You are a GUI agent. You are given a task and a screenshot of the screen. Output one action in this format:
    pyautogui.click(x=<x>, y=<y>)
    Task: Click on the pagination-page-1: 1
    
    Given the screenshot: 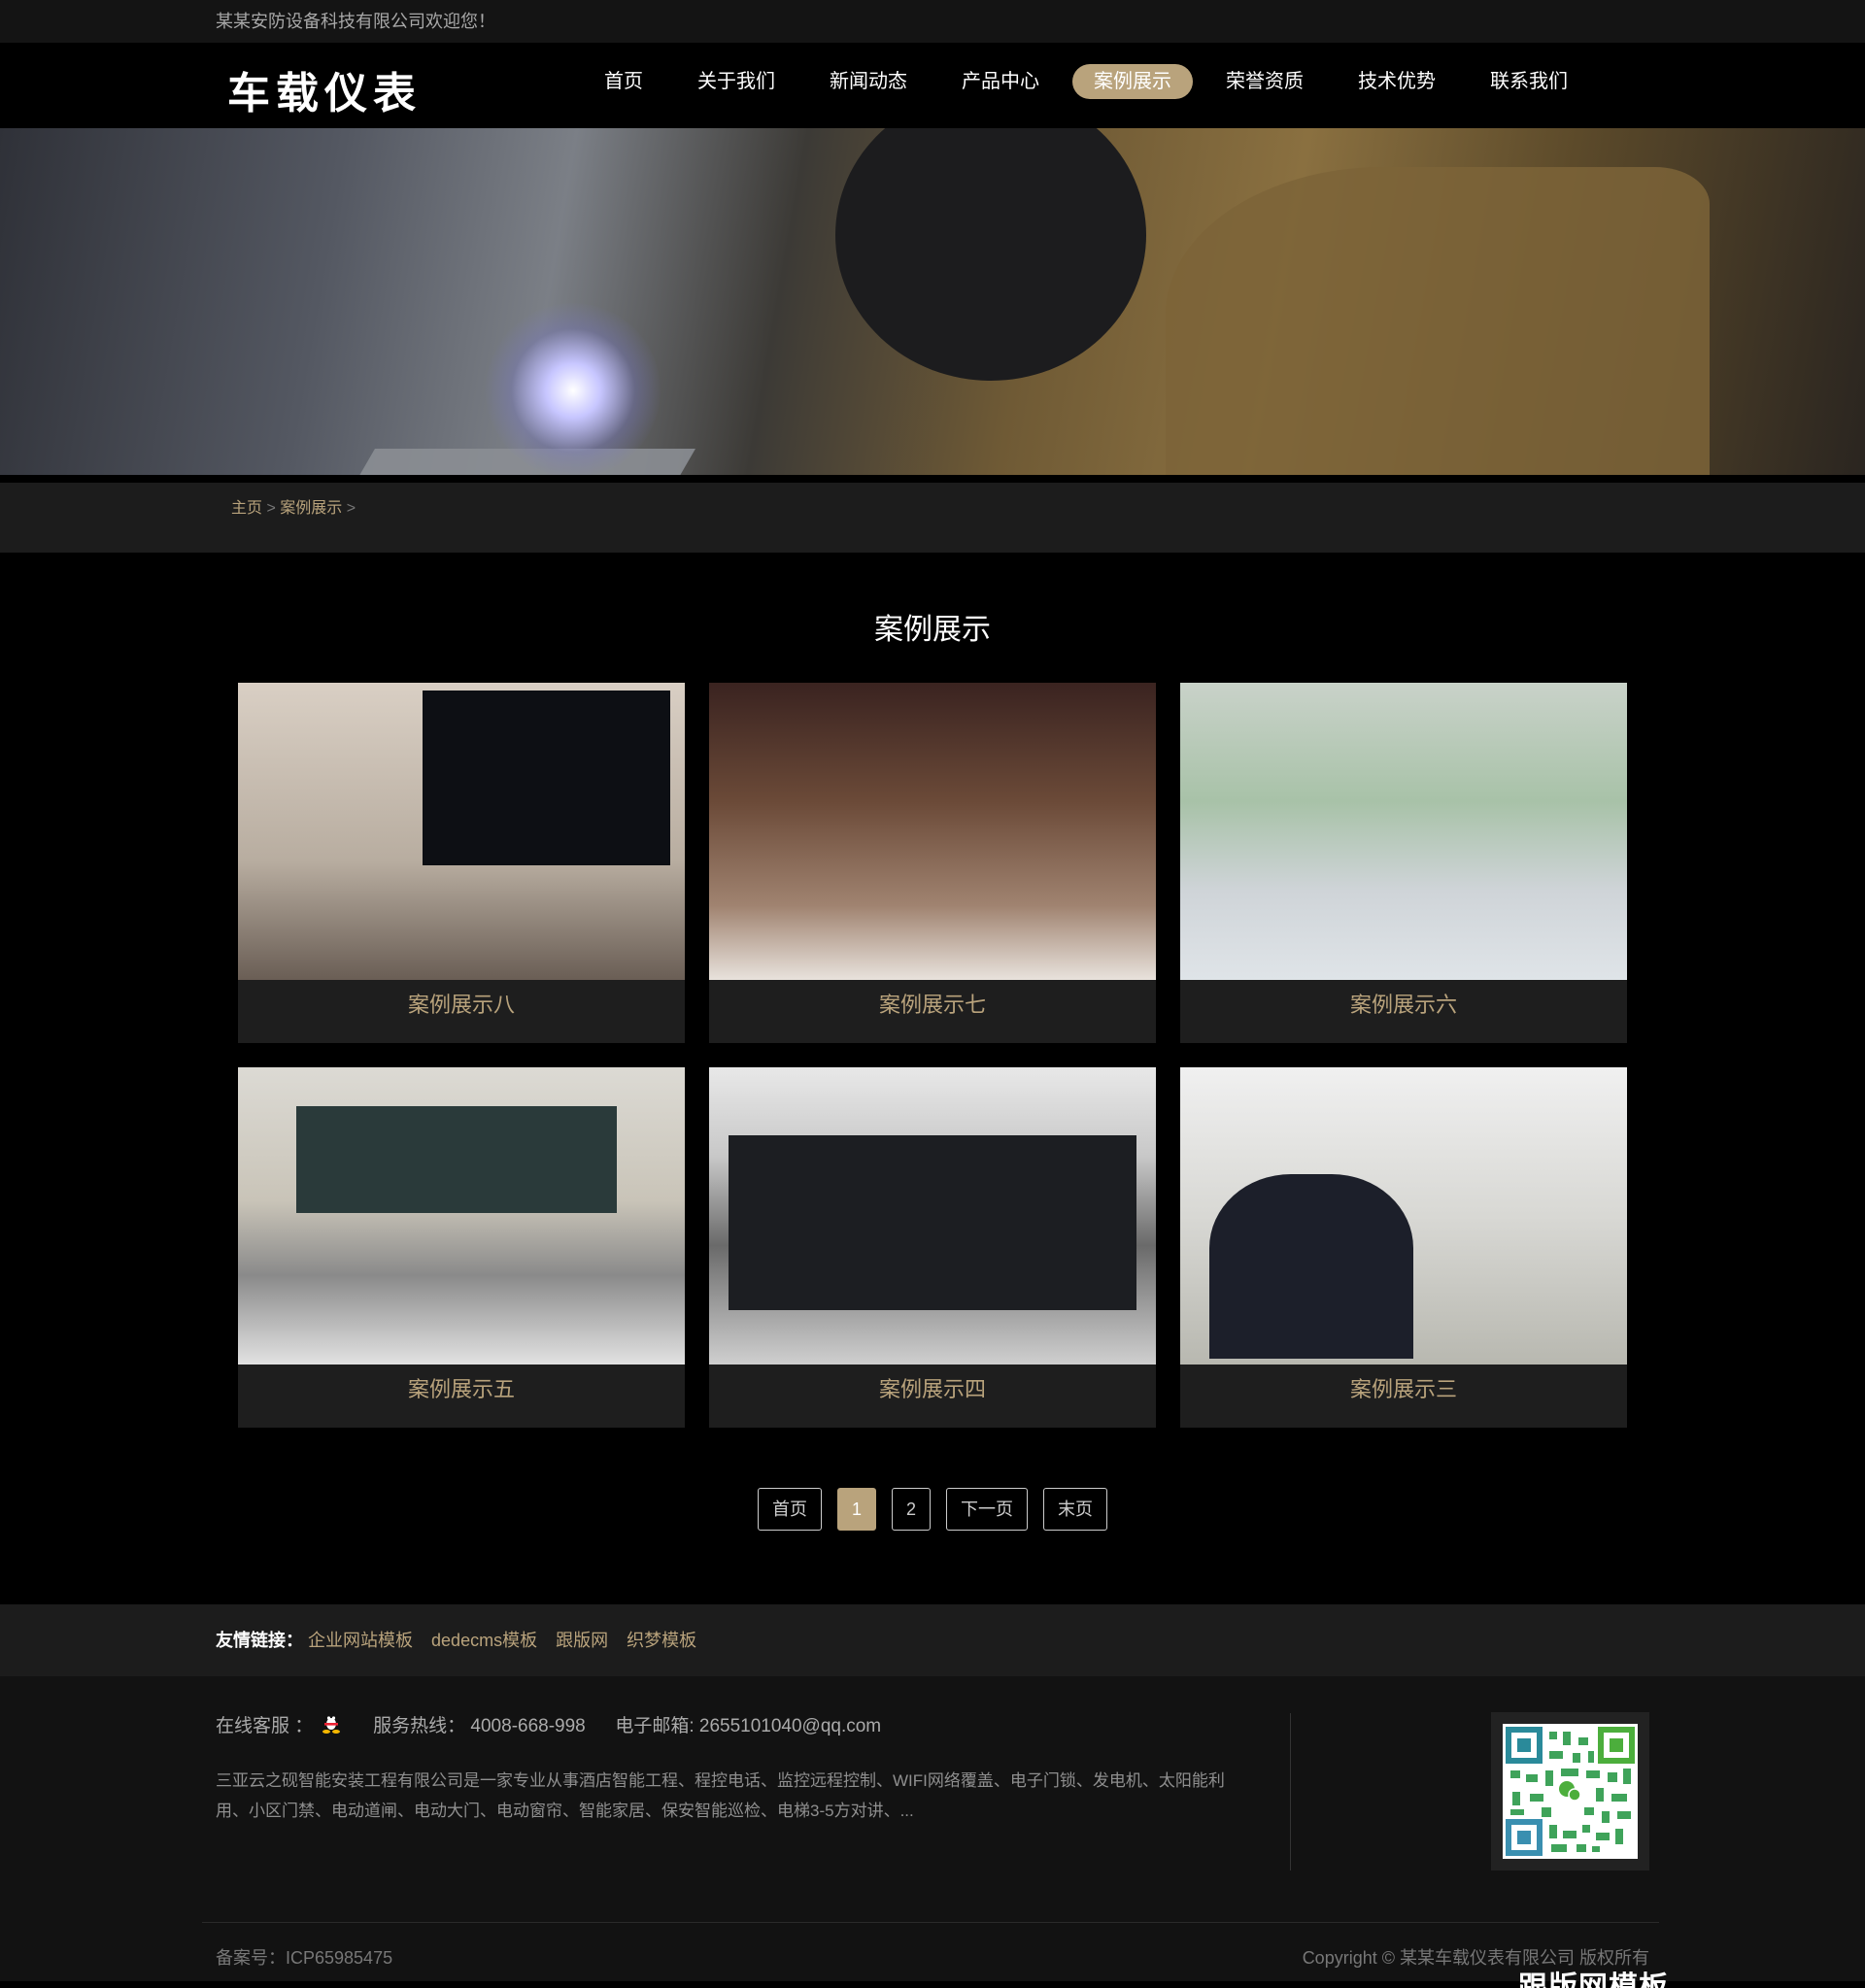 What is the action you would take?
    pyautogui.click(x=856, y=1509)
    